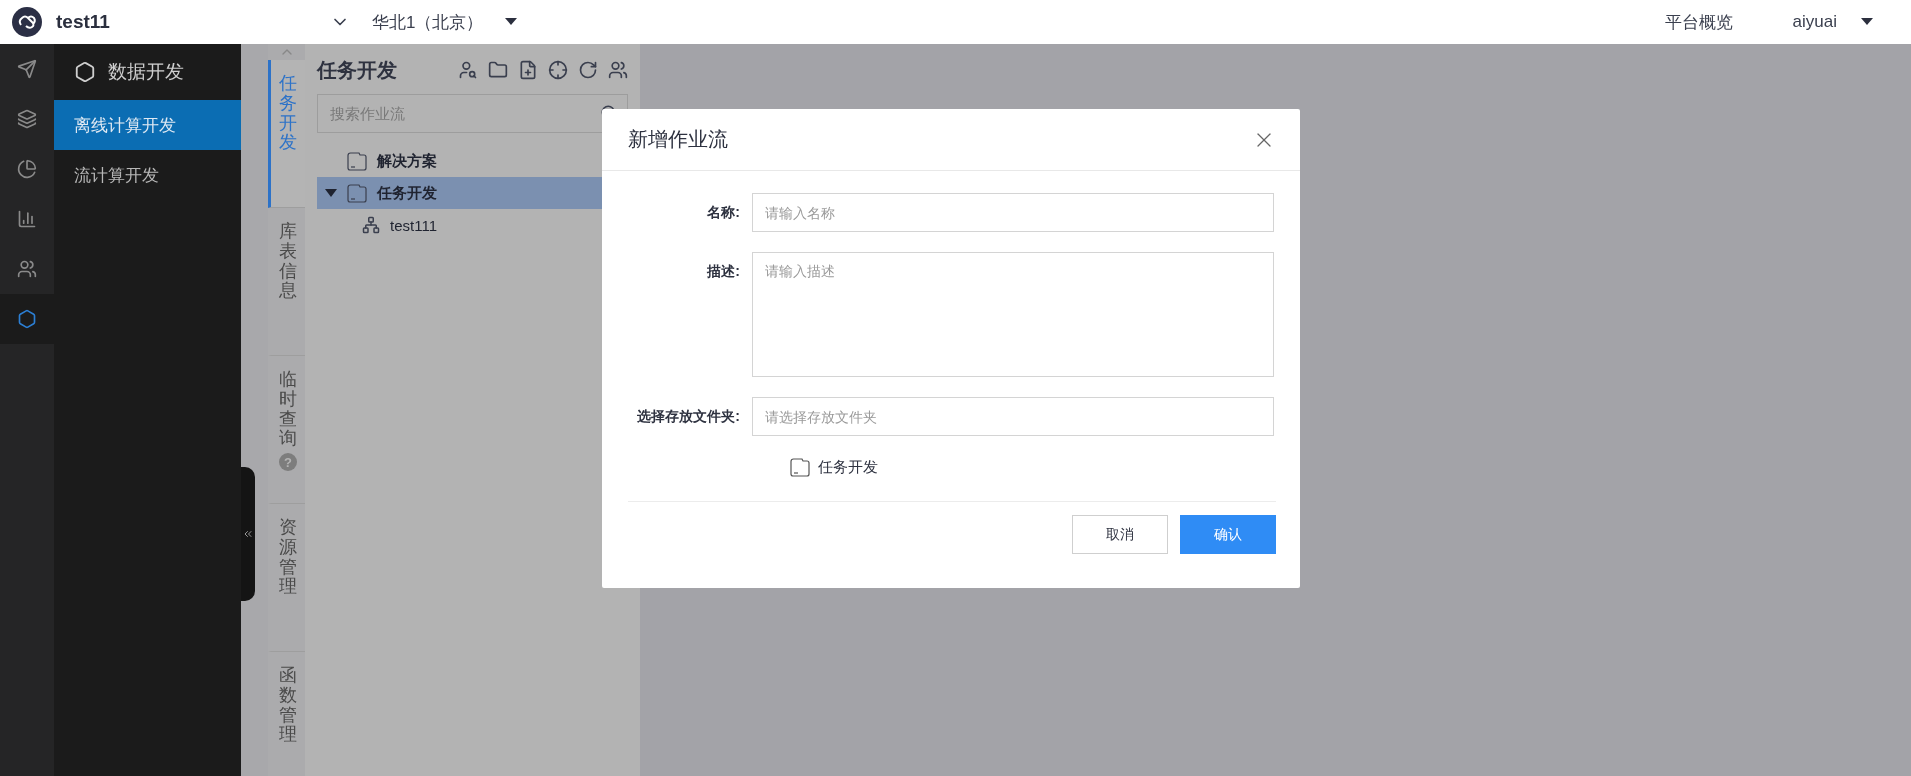 The width and height of the screenshot is (1911, 776). Describe the element at coordinates (288, 114) in the screenshot. I see `side-tab-label: 任务开发` at that location.